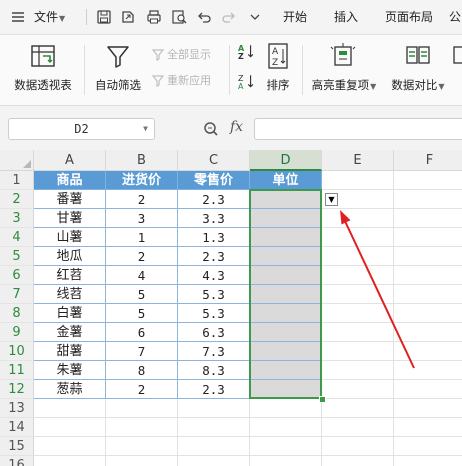 Image resolution: width=462 pixels, height=466 pixels. Describe the element at coordinates (179, 17) in the screenshot. I see `print-preview-icon` at that location.